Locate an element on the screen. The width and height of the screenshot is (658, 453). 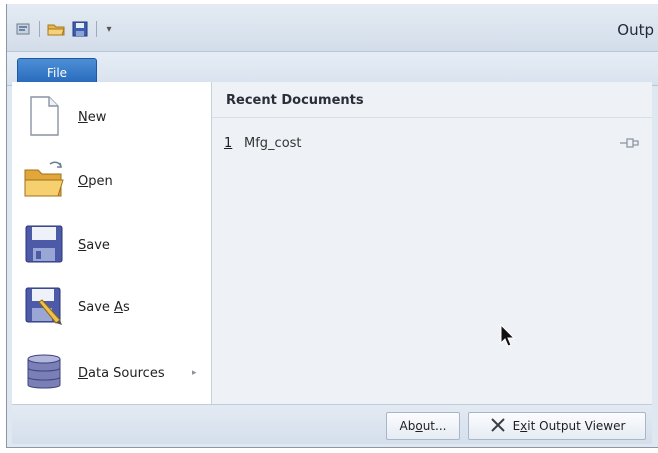
save-as-icon is located at coordinates (44, 306).